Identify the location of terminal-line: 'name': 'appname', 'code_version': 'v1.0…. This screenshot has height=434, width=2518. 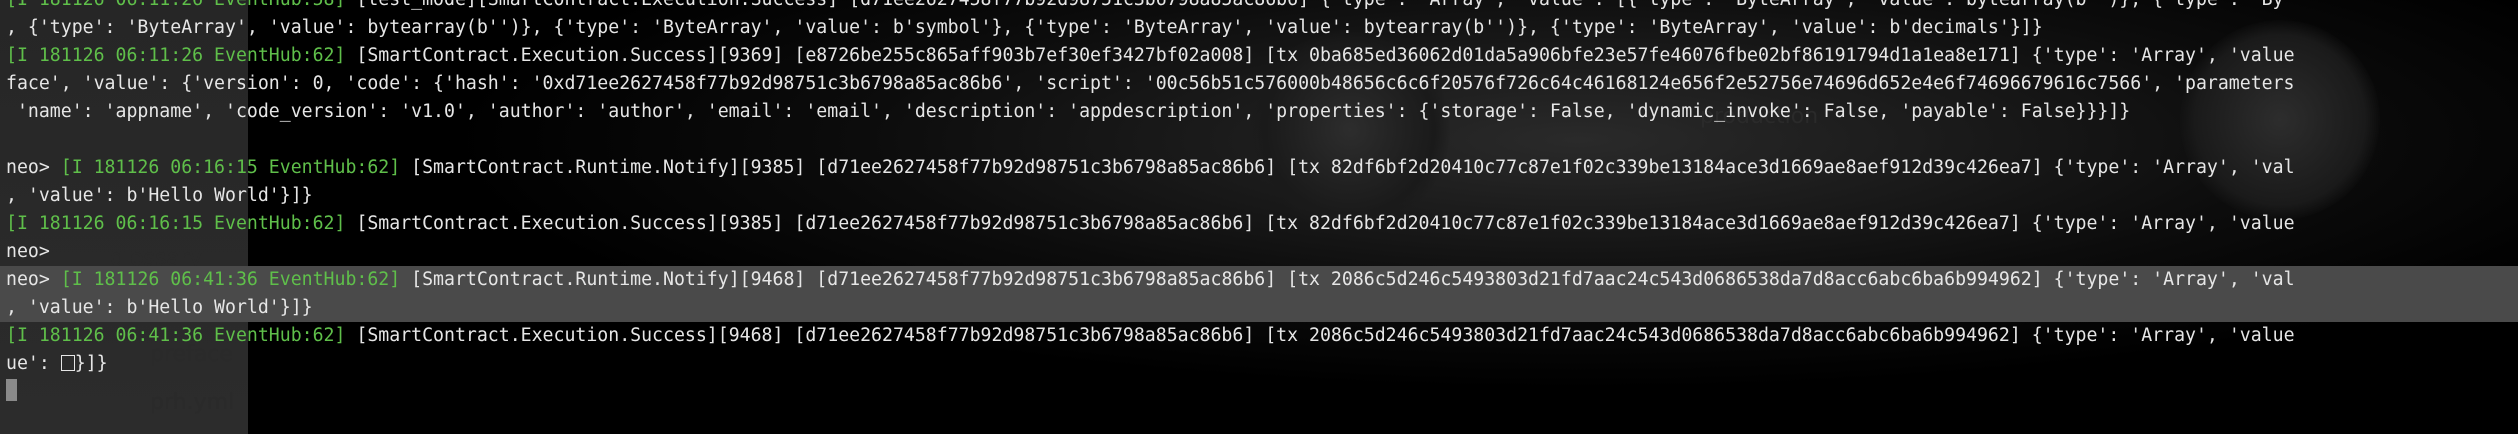
(1259, 112).